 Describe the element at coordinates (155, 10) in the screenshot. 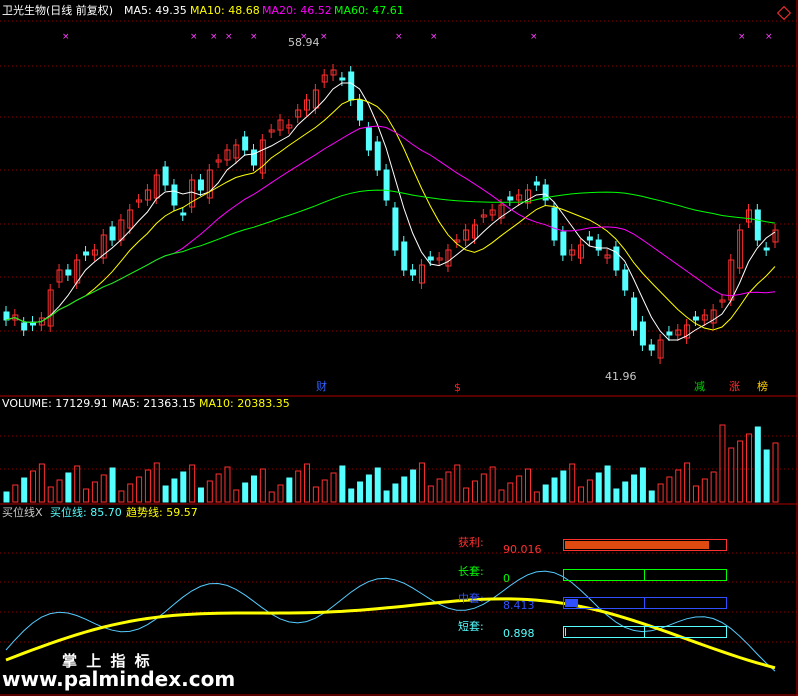

I see `ma5-readout: MA5: 49.35` at that location.